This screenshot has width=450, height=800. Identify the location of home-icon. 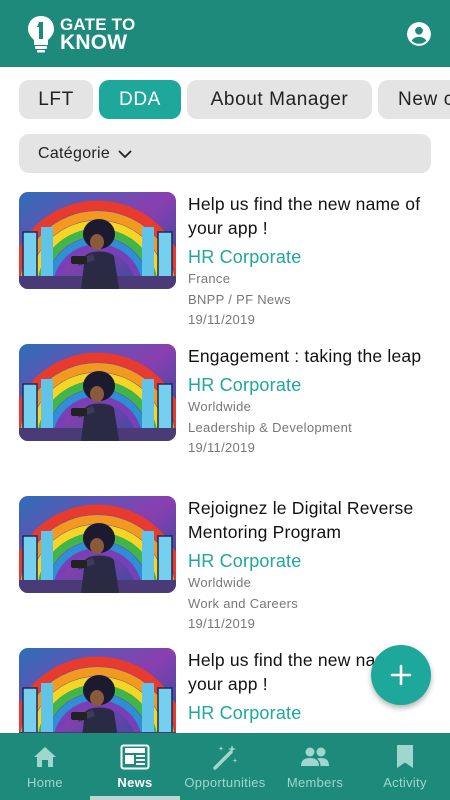
(45, 757).